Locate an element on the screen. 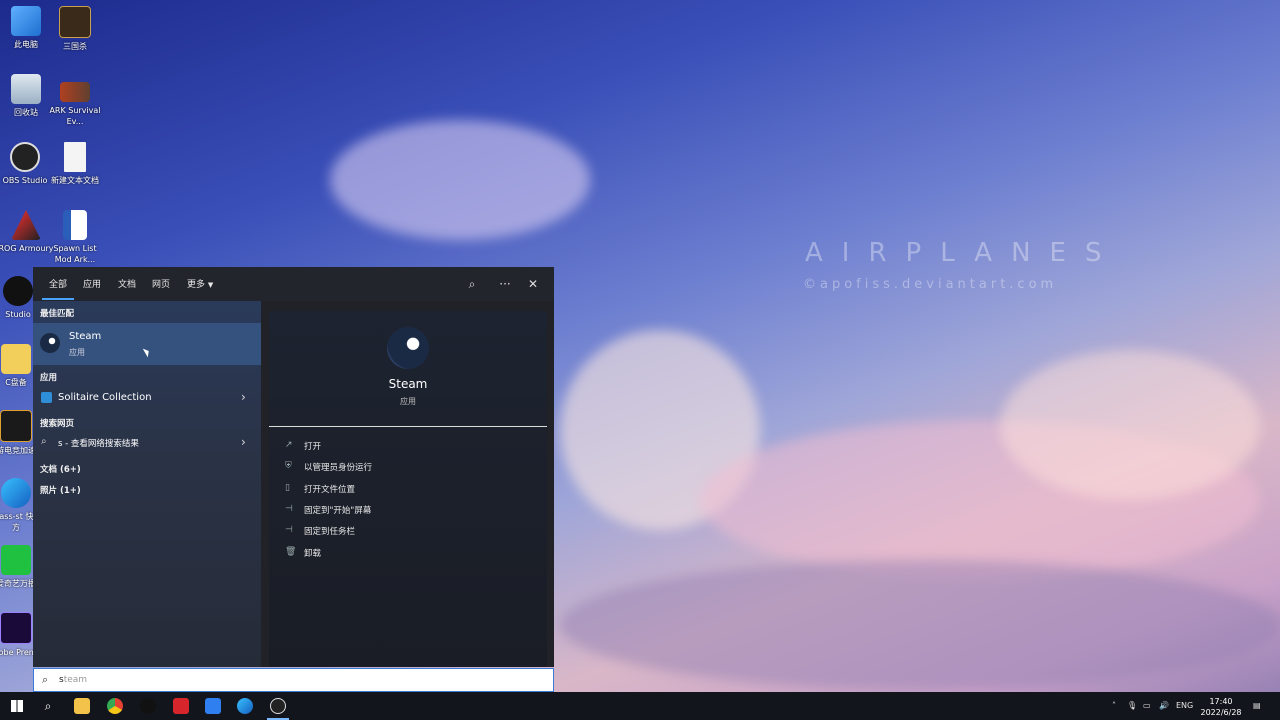  game-icon is located at coordinates (75, 22).